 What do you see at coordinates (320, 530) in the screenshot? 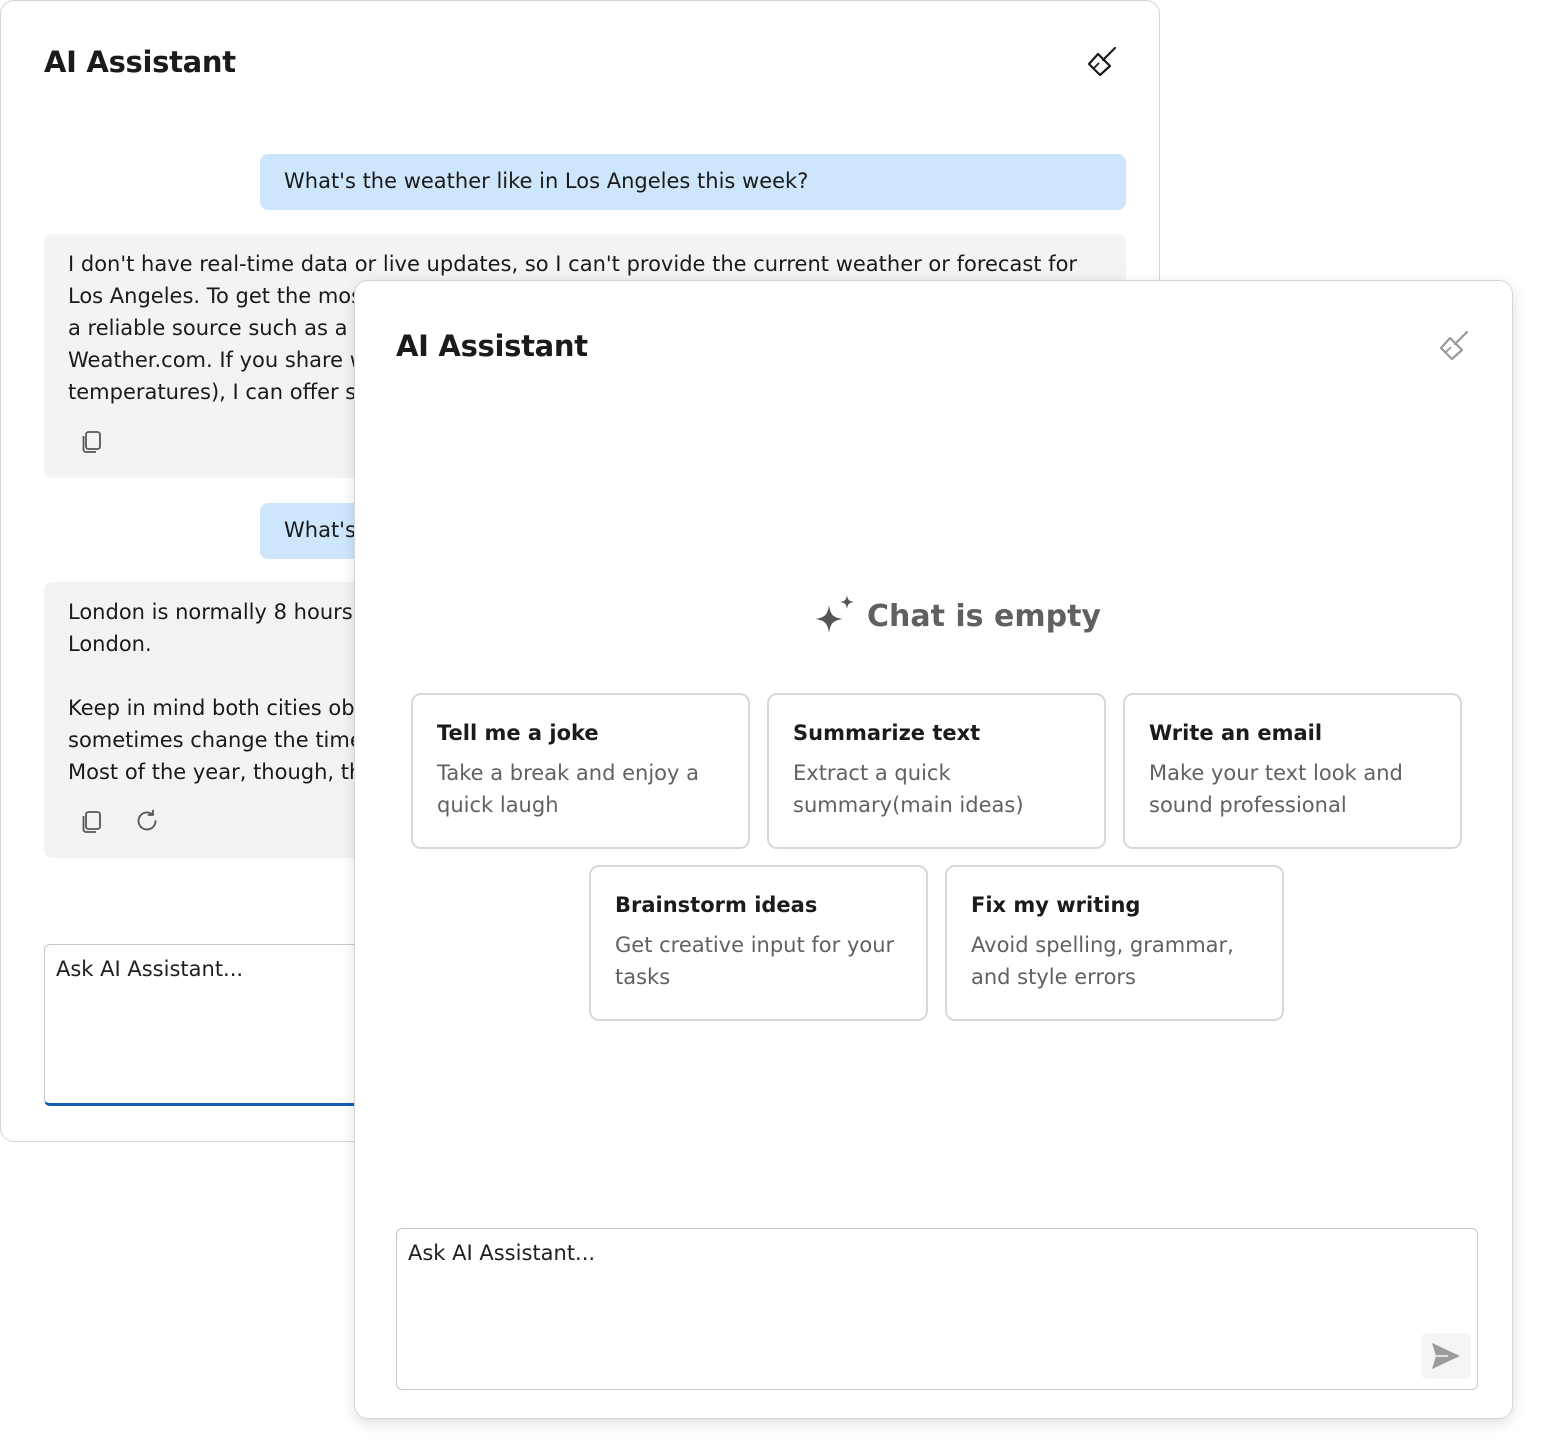
I see `user-message-text: What's` at bounding box center [320, 530].